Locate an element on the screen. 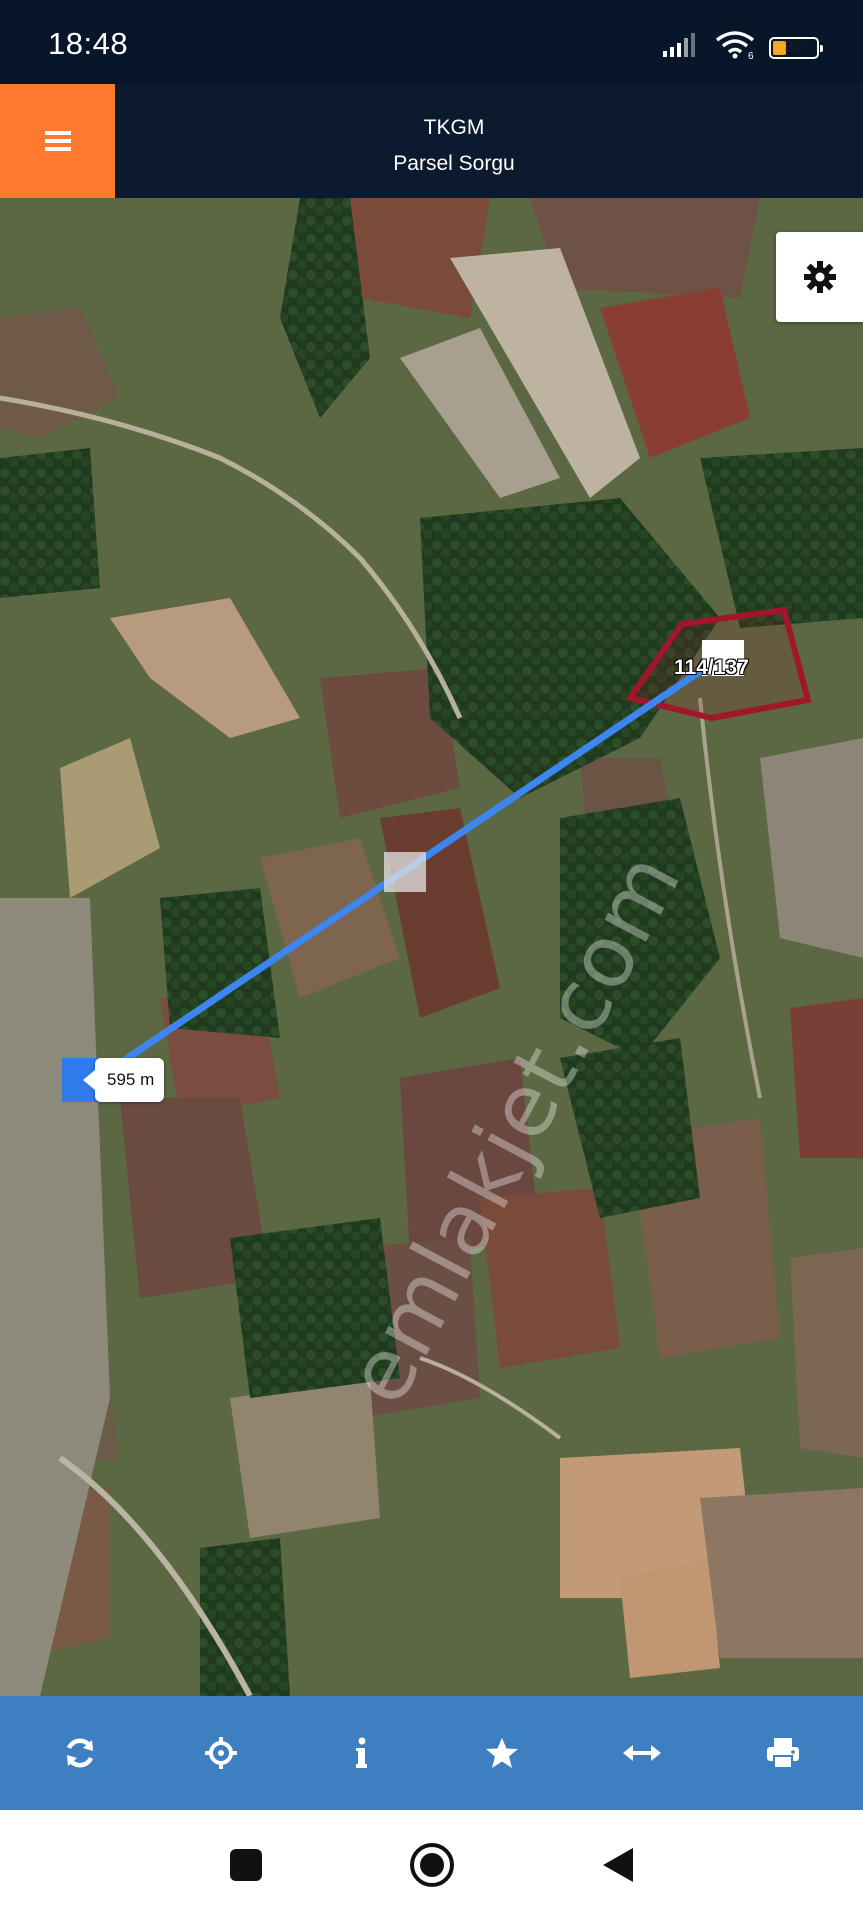 The height and width of the screenshot is (1920, 863). wifi-icon: 6 is located at coordinates (735, 47).